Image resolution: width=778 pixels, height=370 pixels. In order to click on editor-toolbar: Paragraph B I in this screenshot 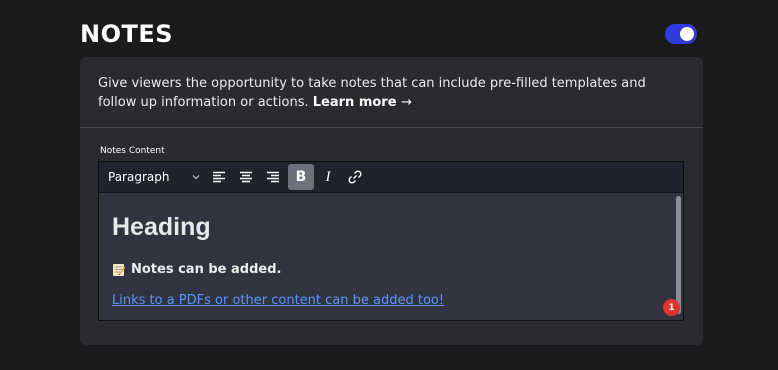, I will do `click(391, 177)`.